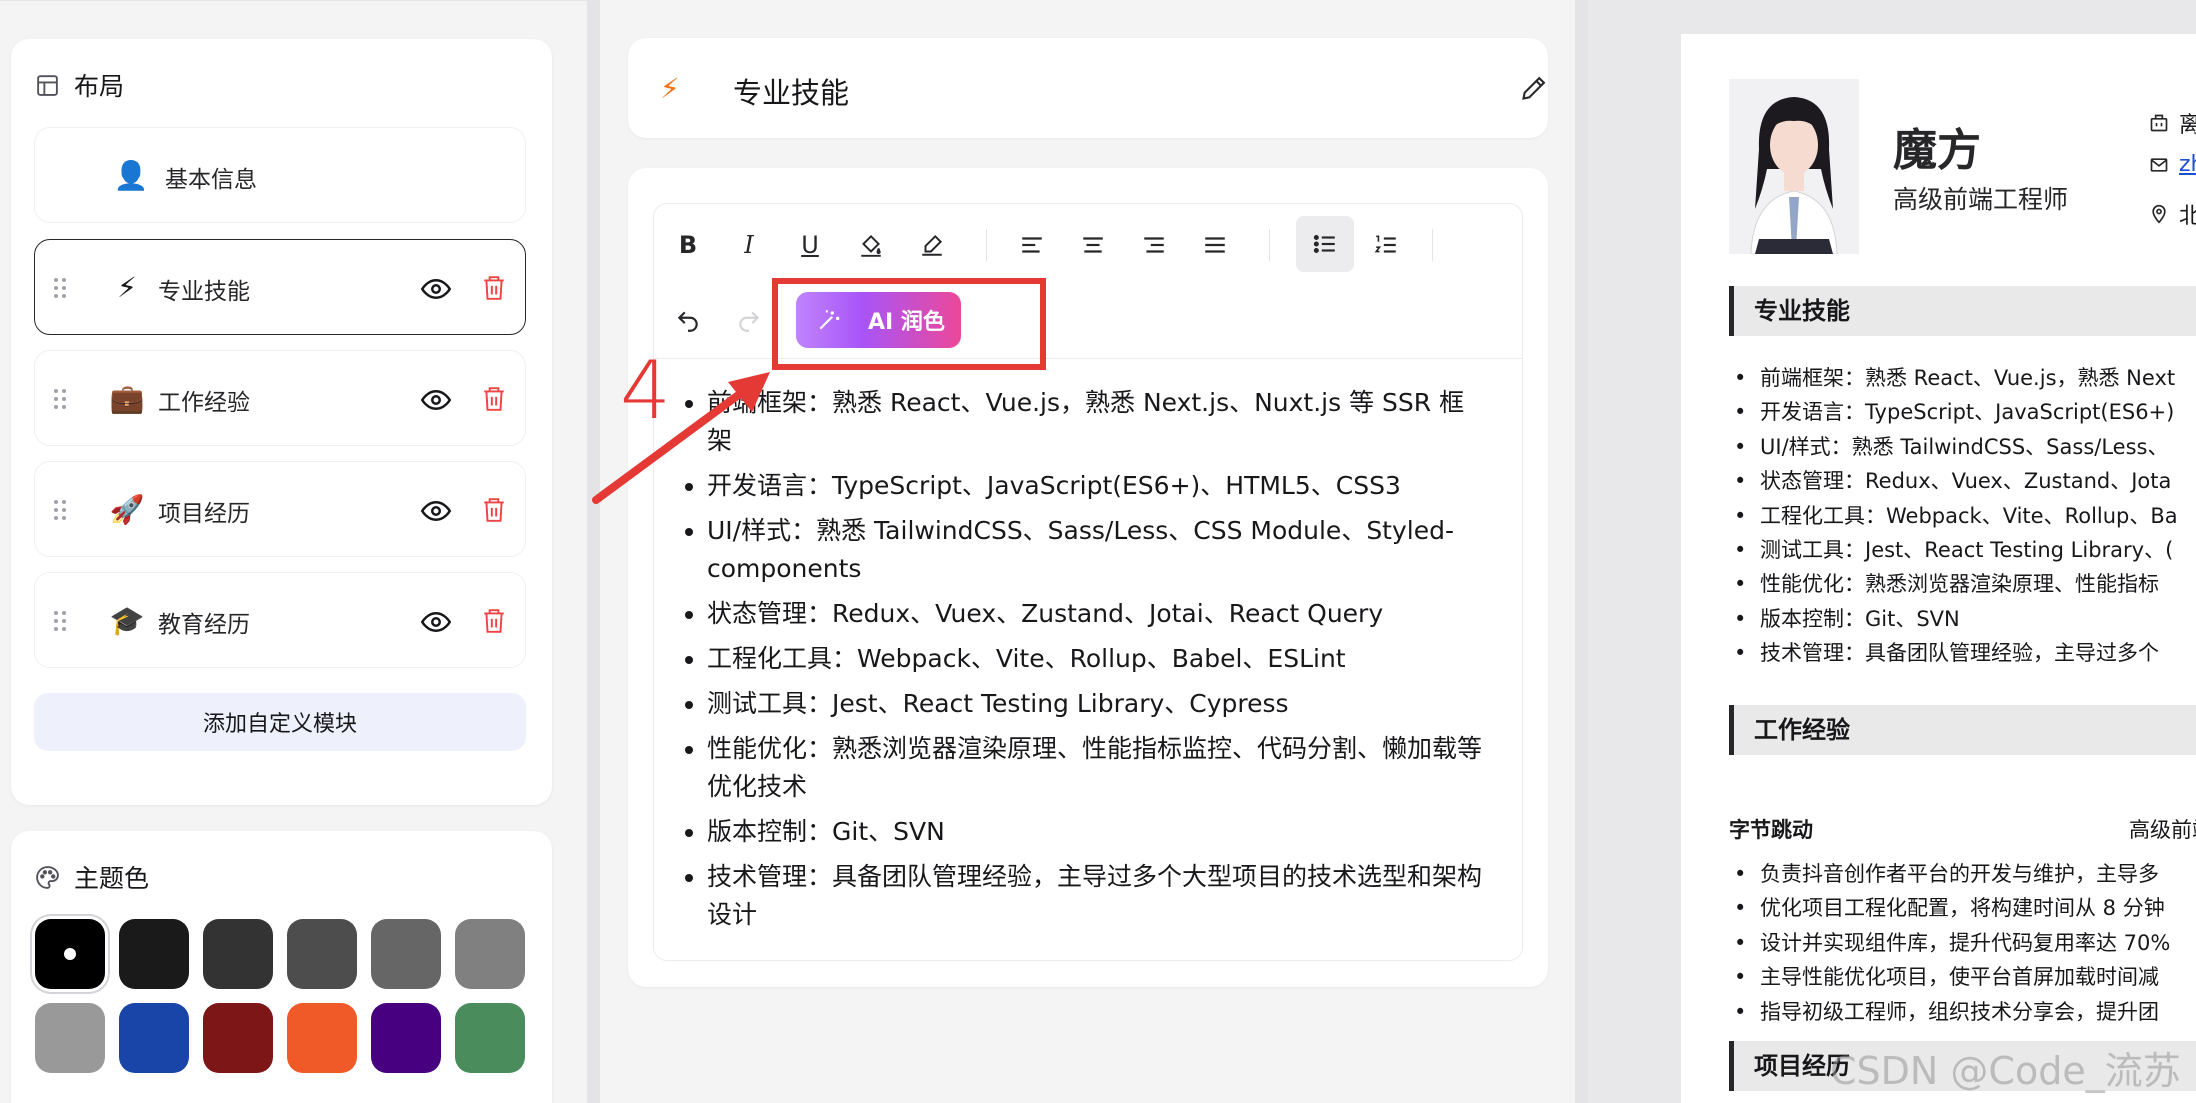  Describe the element at coordinates (1093, 245) in the screenshot. I see `align-center-button` at that location.